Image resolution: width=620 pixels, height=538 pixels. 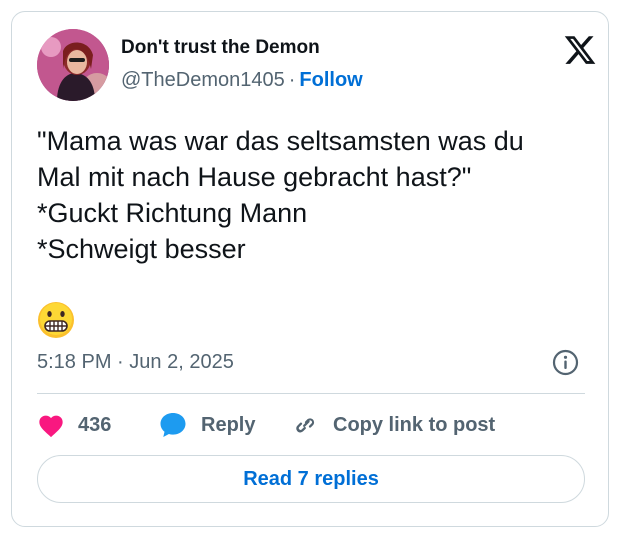 I want to click on x-logo-icon, so click(x=580, y=50).